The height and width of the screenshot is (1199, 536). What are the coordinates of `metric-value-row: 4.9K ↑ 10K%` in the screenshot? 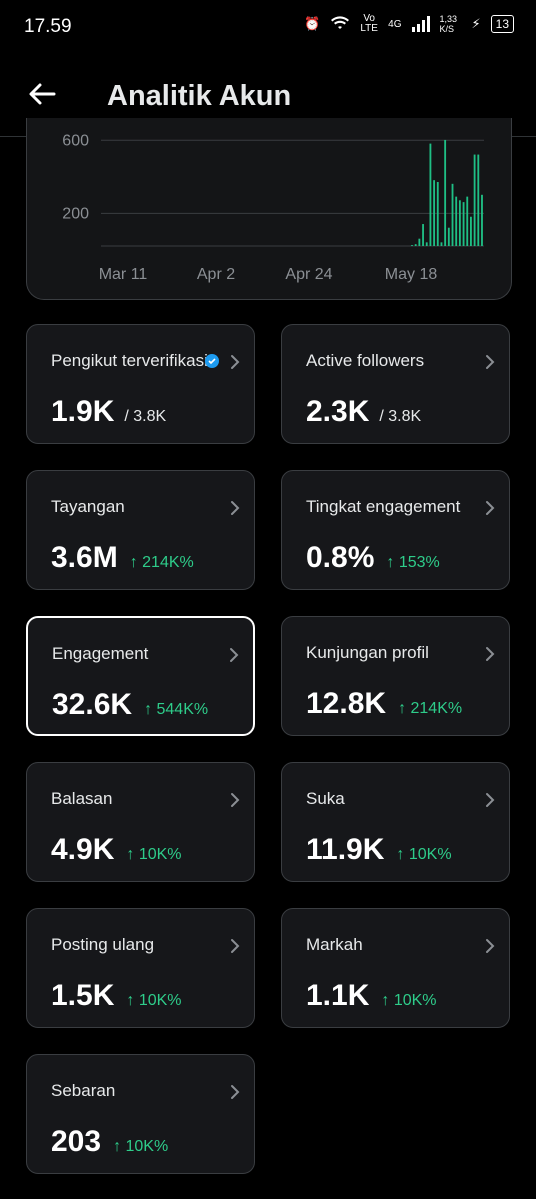 It's located at (116, 850).